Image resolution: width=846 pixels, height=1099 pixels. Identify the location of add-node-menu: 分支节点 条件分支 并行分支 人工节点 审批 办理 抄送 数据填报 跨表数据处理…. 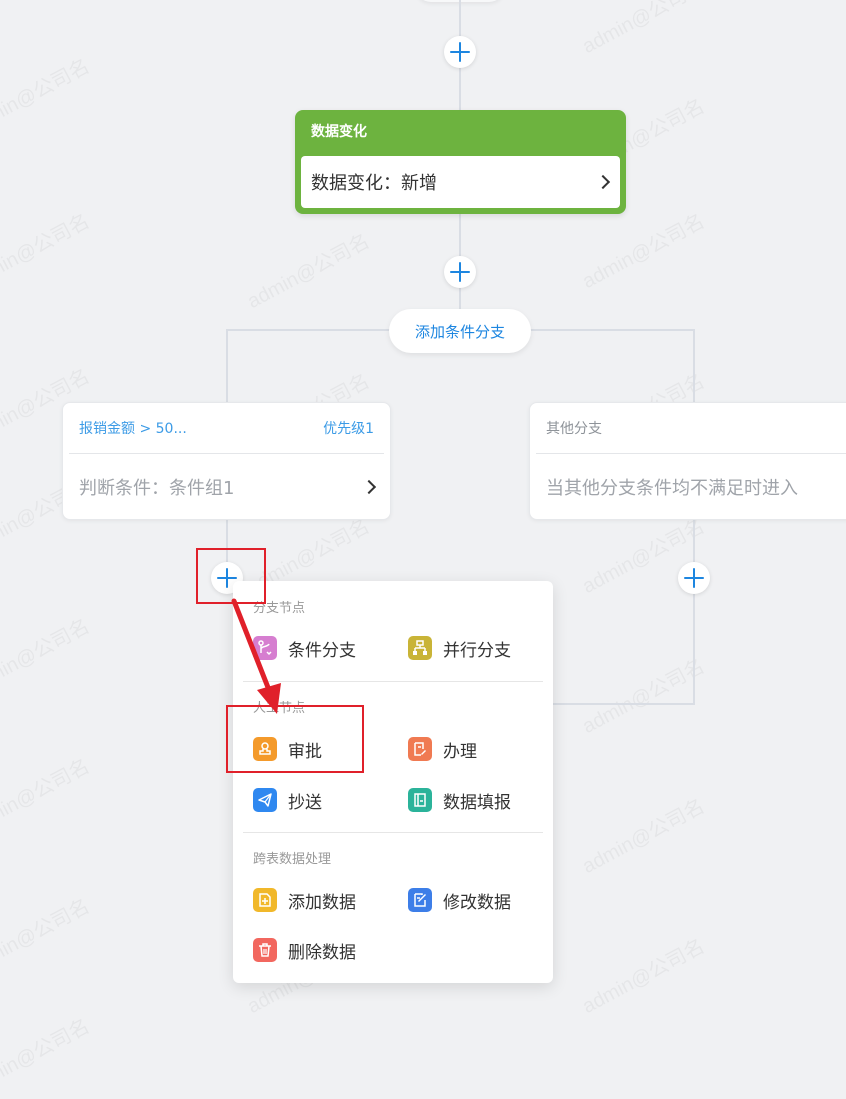
(393, 782).